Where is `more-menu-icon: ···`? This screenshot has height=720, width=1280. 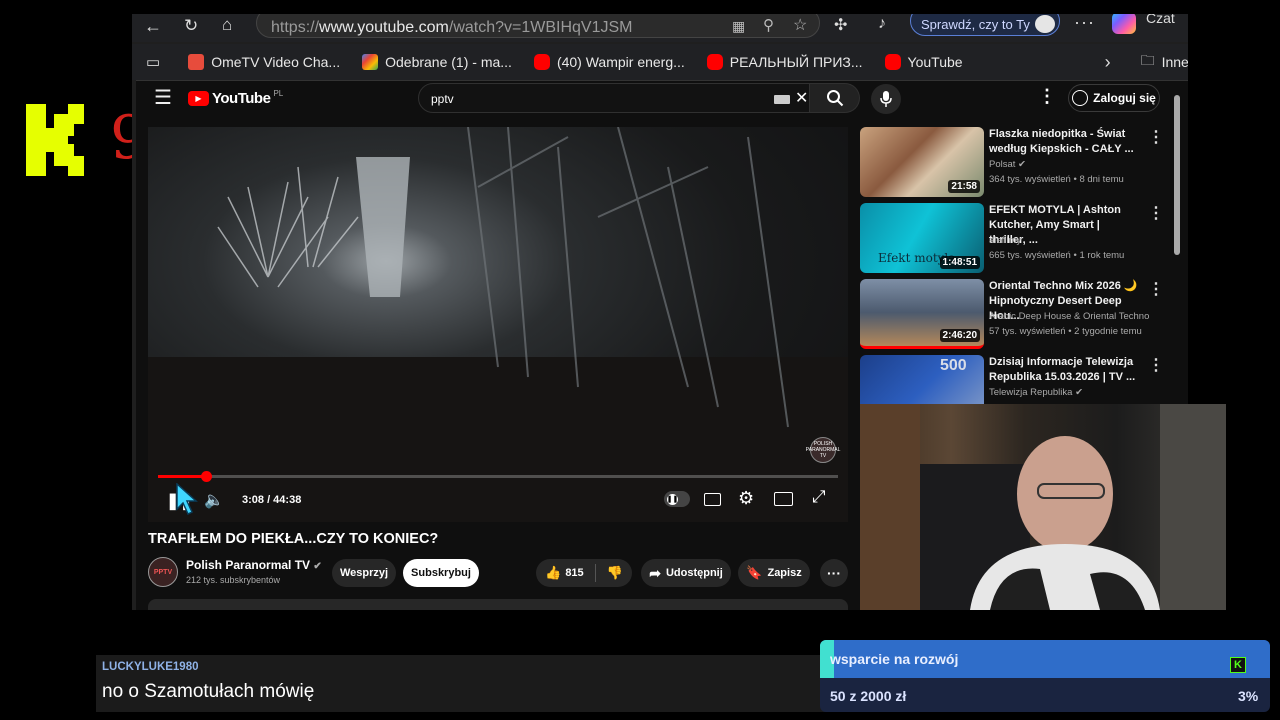
more-menu-icon: ··· is located at coordinates (1084, 23).